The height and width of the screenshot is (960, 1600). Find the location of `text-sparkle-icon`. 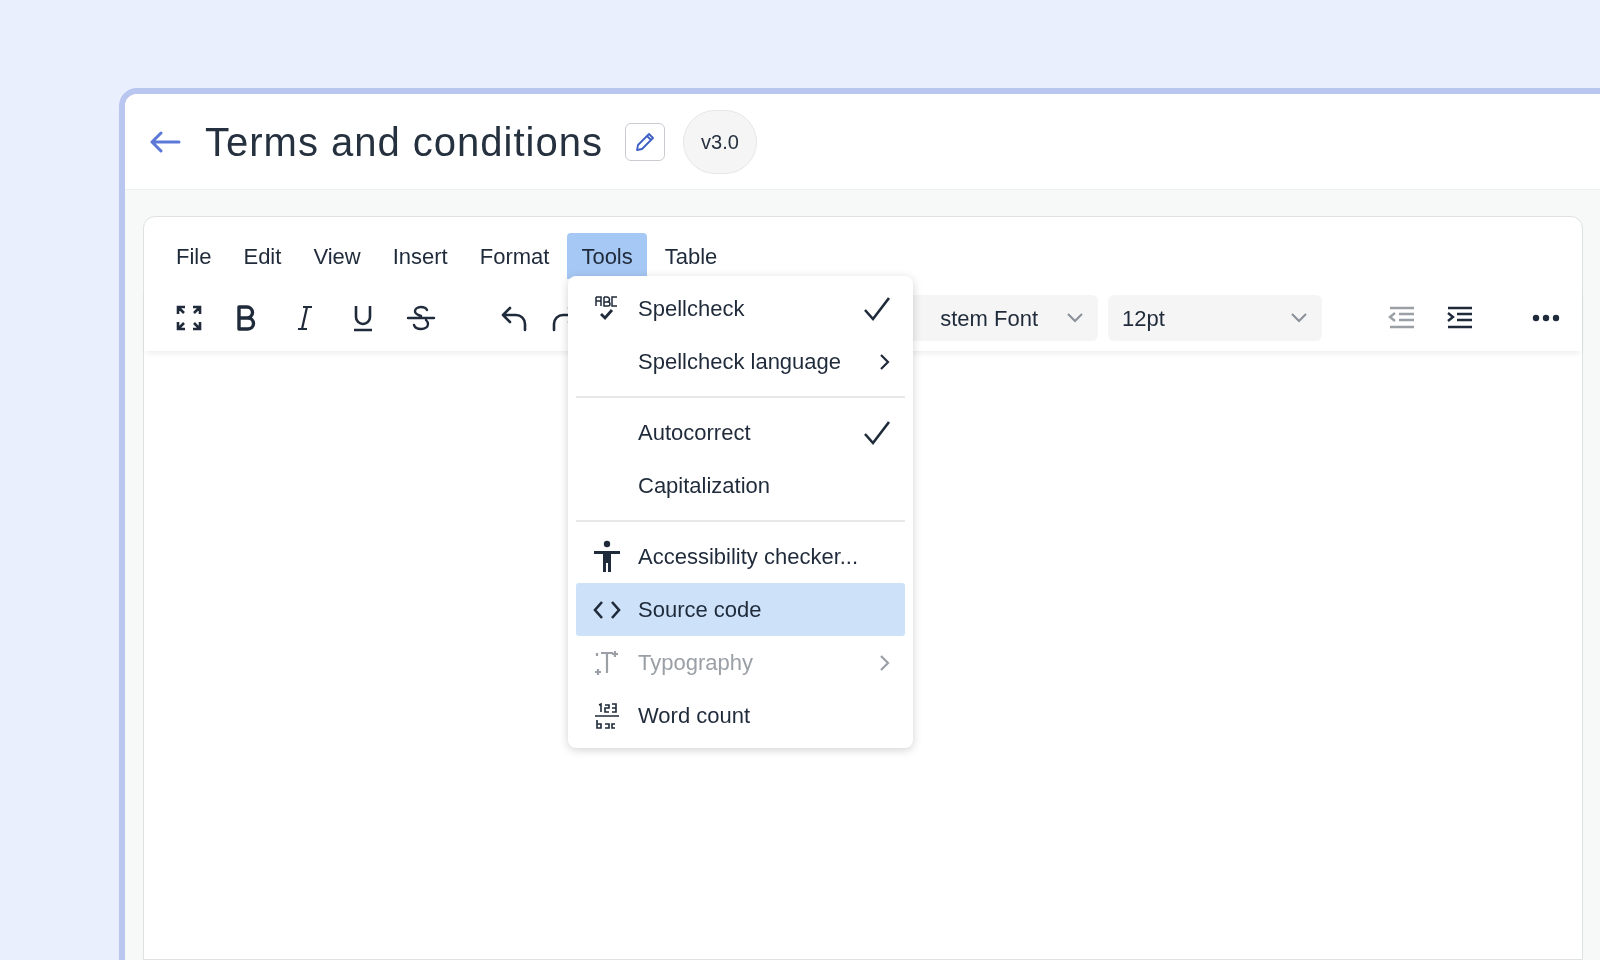

text-sparkle-icon is located at coordinates (607, 662).